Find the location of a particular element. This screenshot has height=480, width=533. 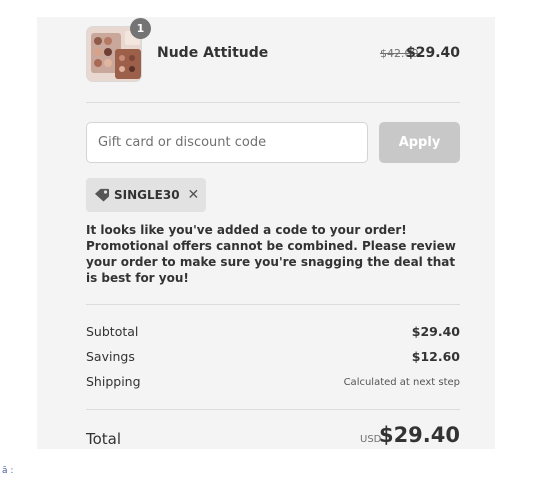

quantity-badge: 1 is located at coordinates (140, 28).